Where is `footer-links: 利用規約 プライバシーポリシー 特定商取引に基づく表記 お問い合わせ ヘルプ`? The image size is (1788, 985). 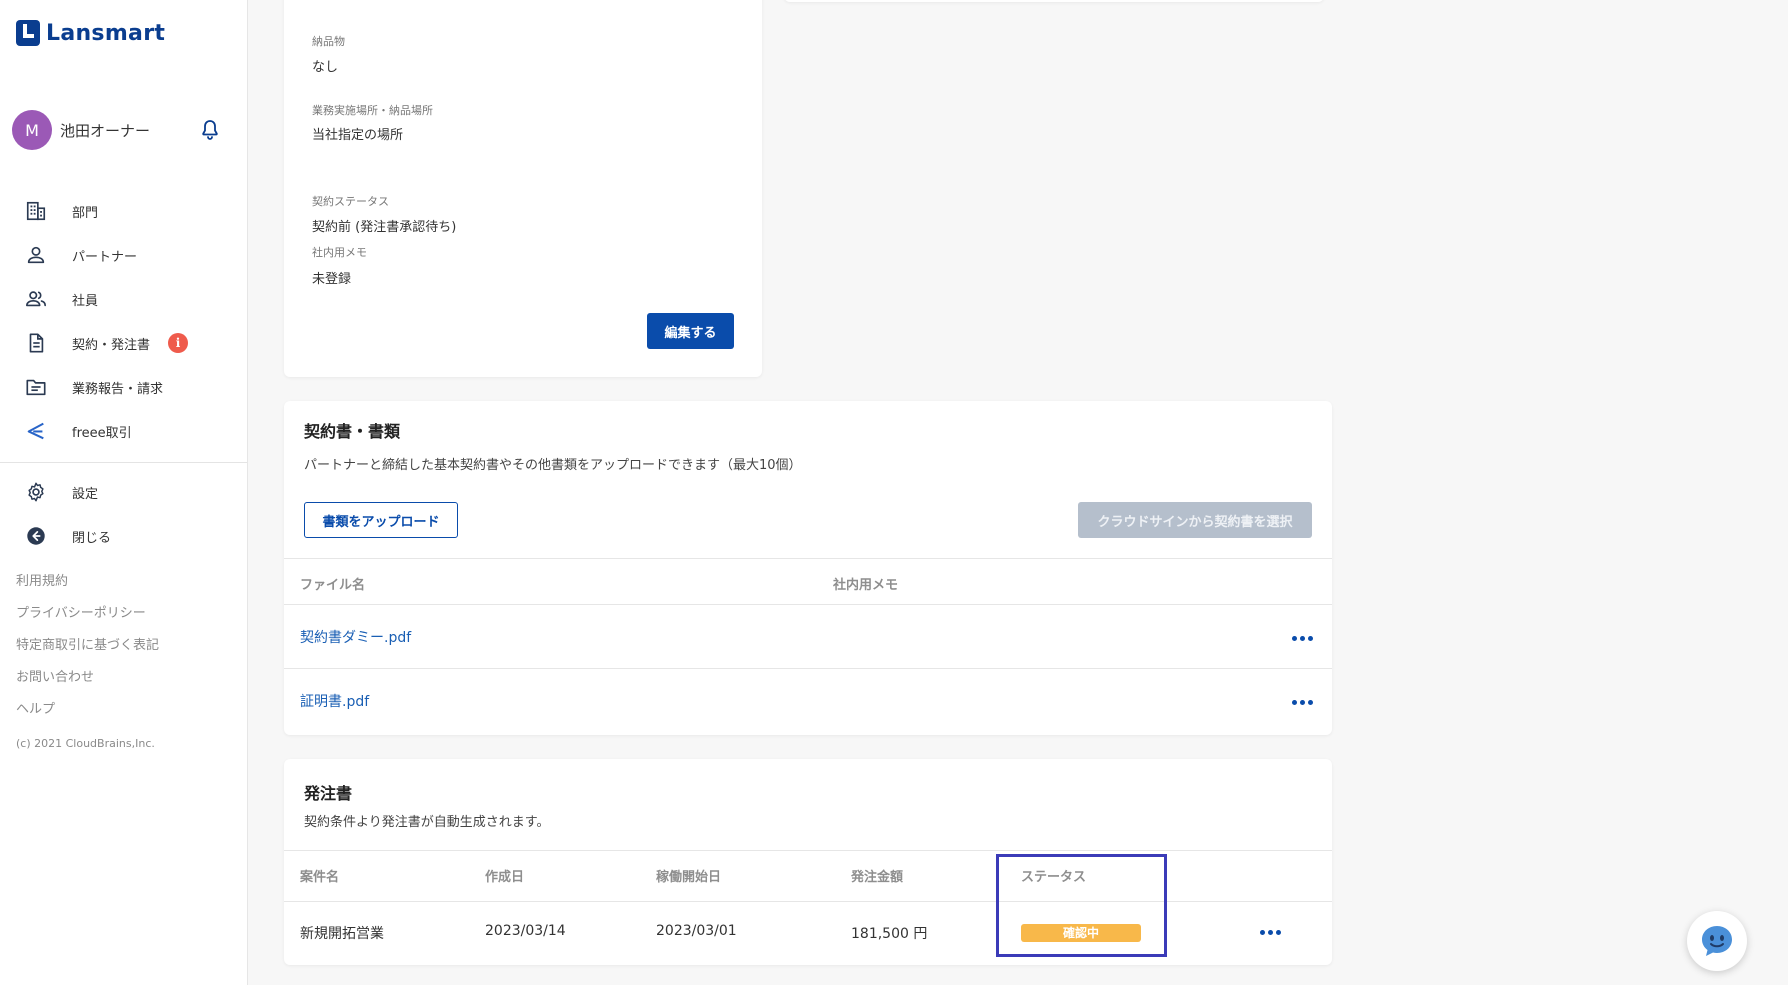
footer-links: 利用規約 プライバシーポリシー 特定商取引に基づく表記 お問い合わせ ヘルプ is located at coordinates (87, 652).